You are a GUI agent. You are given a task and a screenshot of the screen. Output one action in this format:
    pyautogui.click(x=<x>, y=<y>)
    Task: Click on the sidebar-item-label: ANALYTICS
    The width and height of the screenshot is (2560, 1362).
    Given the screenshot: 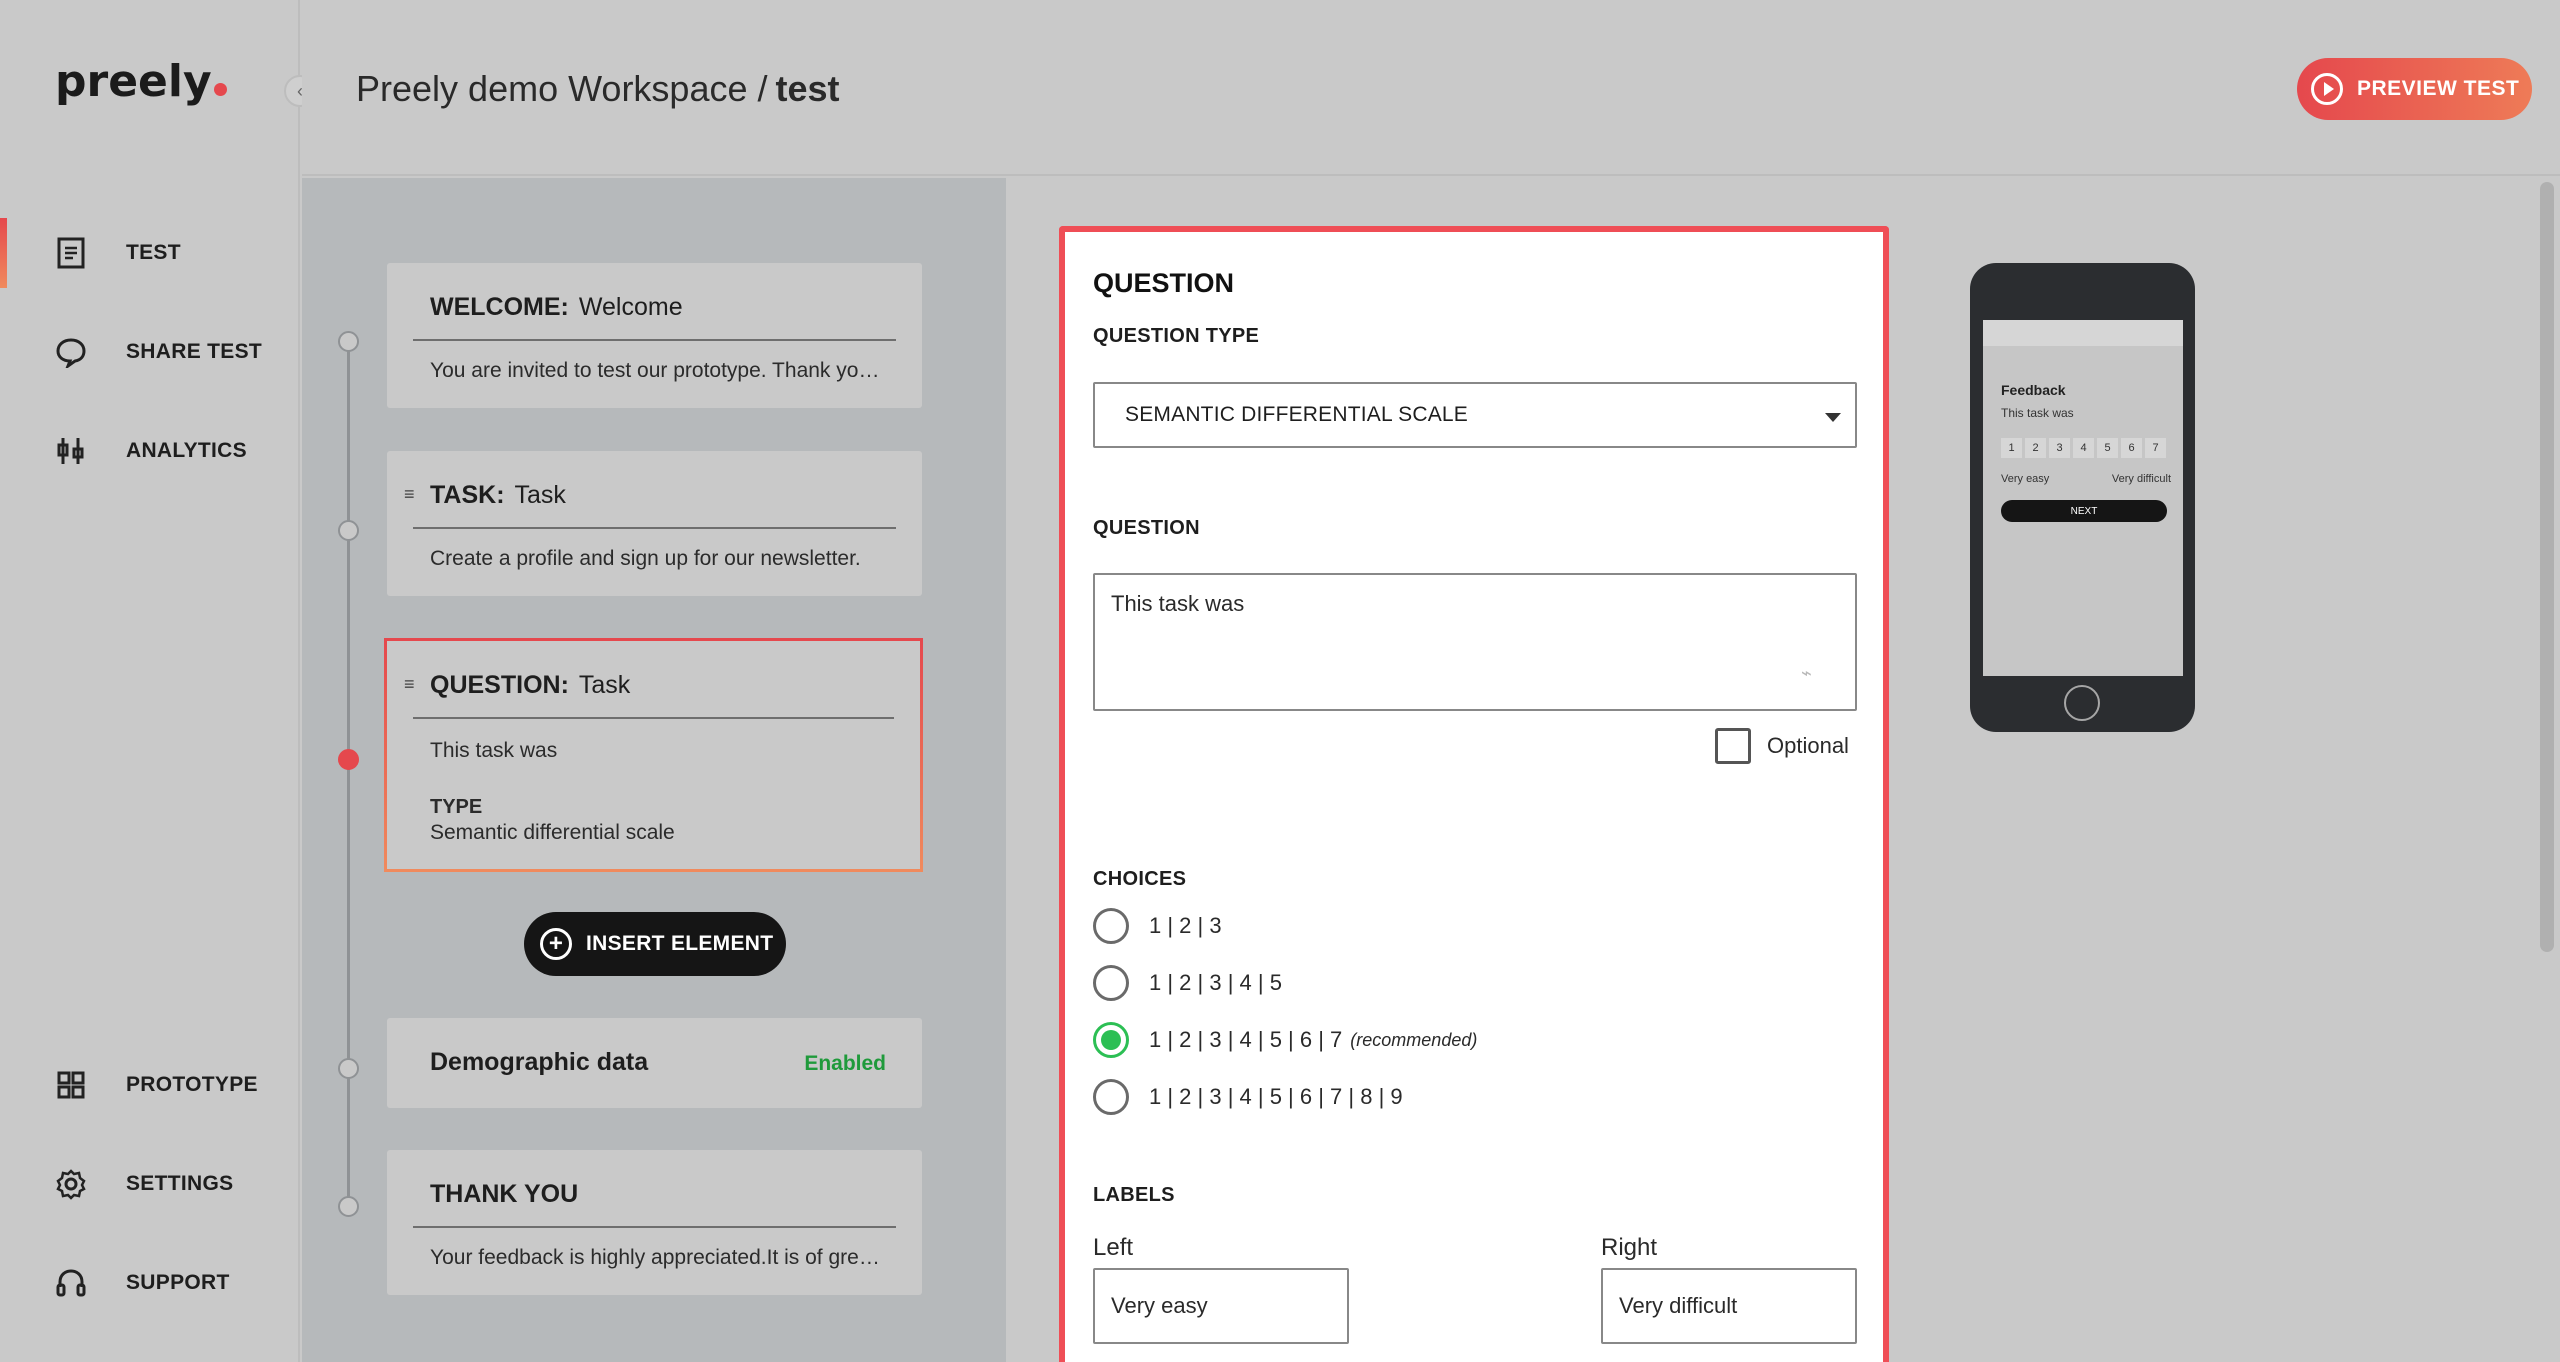 What is the action you would take?
    pyautogui.click(x=186, y=450)
    